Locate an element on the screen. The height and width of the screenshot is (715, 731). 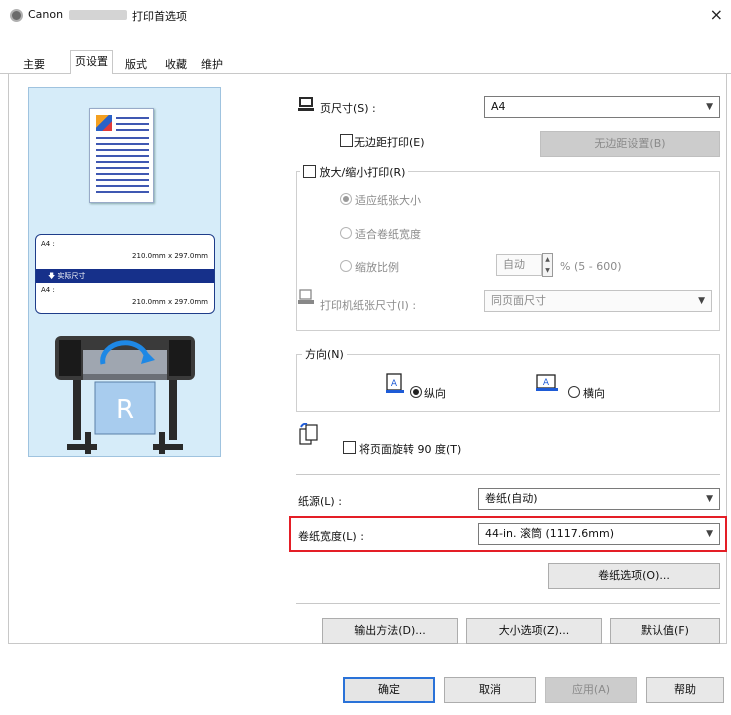
borderless-checkbox is located at coordinates (346, 140).